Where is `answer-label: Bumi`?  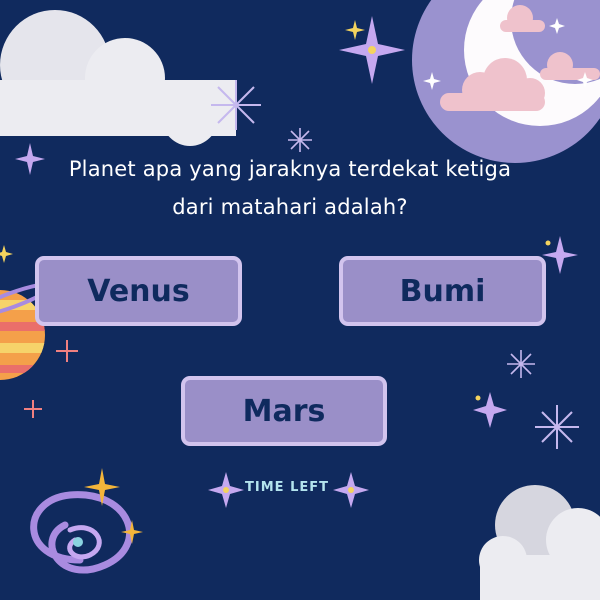 answer-label: Bumi is located at coordinates (442, 291).